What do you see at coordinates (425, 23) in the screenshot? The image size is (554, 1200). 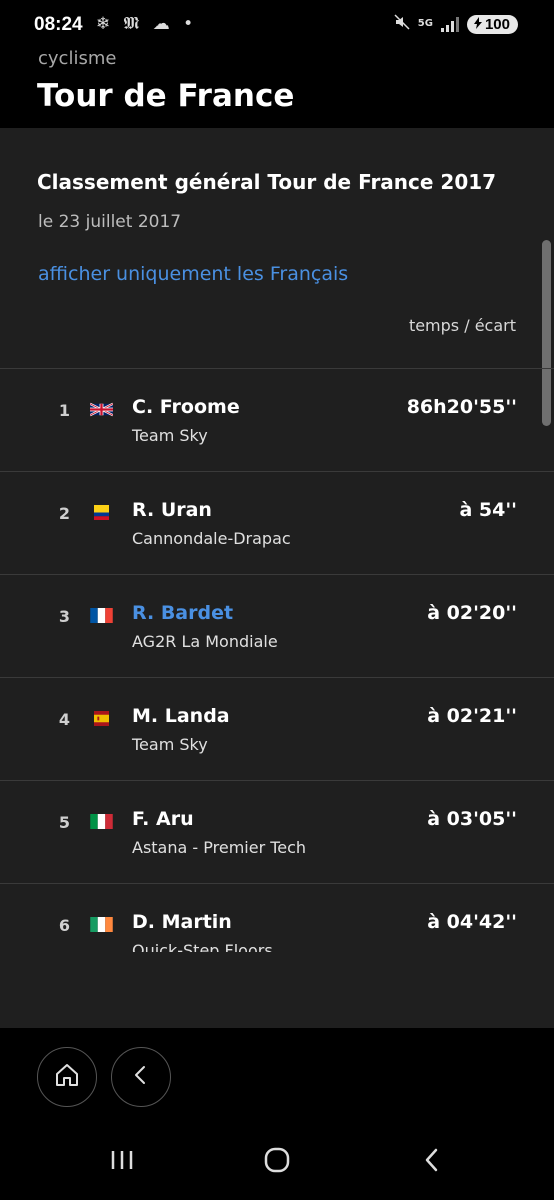 I see `network-label: 5G` at bounding box center [425, 23].